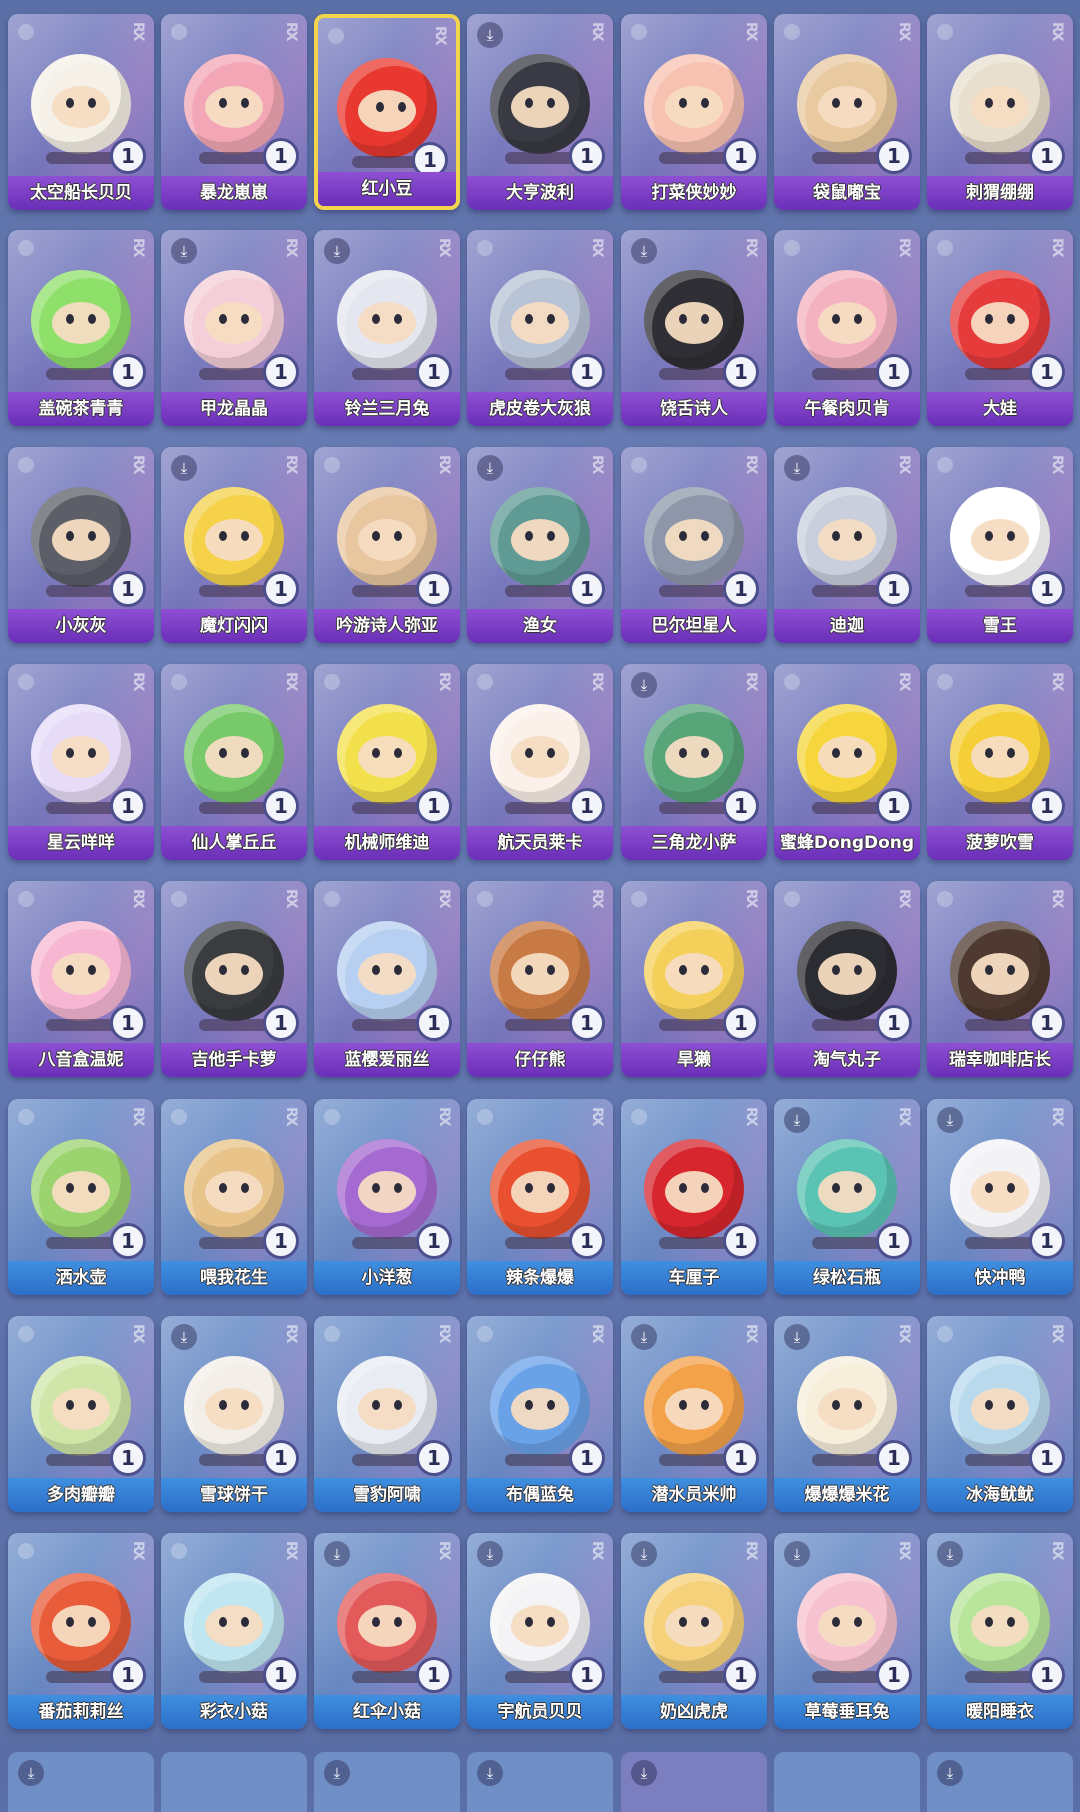 The image size is (1080, 1812). Describe the element at coordinates (694, 1460) in the screenshot. I see `character-feet` at that location.